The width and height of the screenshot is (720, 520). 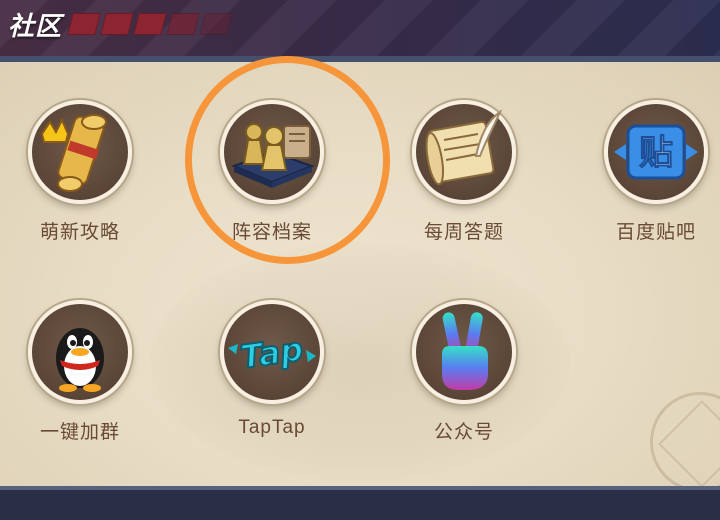 What do you see at coordinates (150, 24) in the screenshot?
I see `header-decoration` at bounding box center [150, 24].